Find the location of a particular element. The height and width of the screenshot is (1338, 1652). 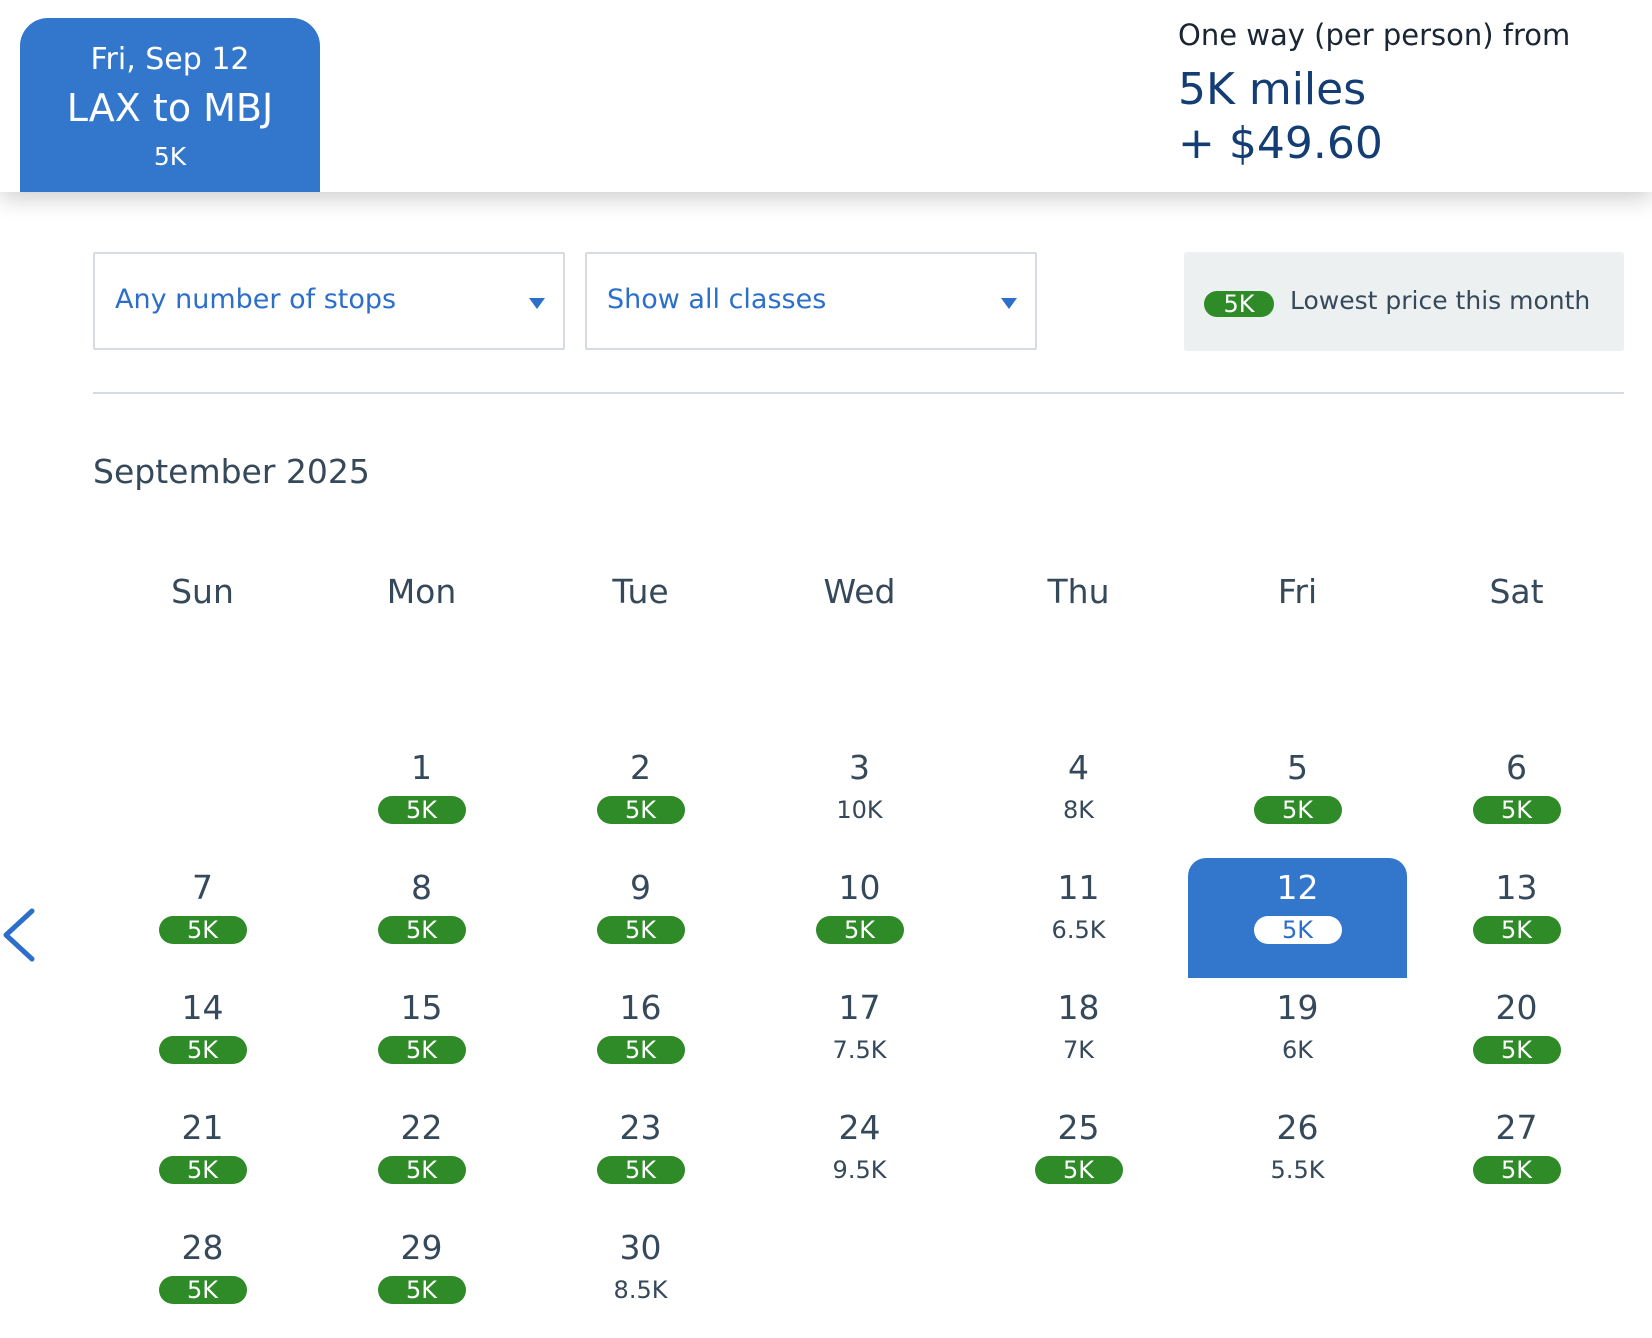

day-cell: 15 5K is located at coordinates (421, 1038).